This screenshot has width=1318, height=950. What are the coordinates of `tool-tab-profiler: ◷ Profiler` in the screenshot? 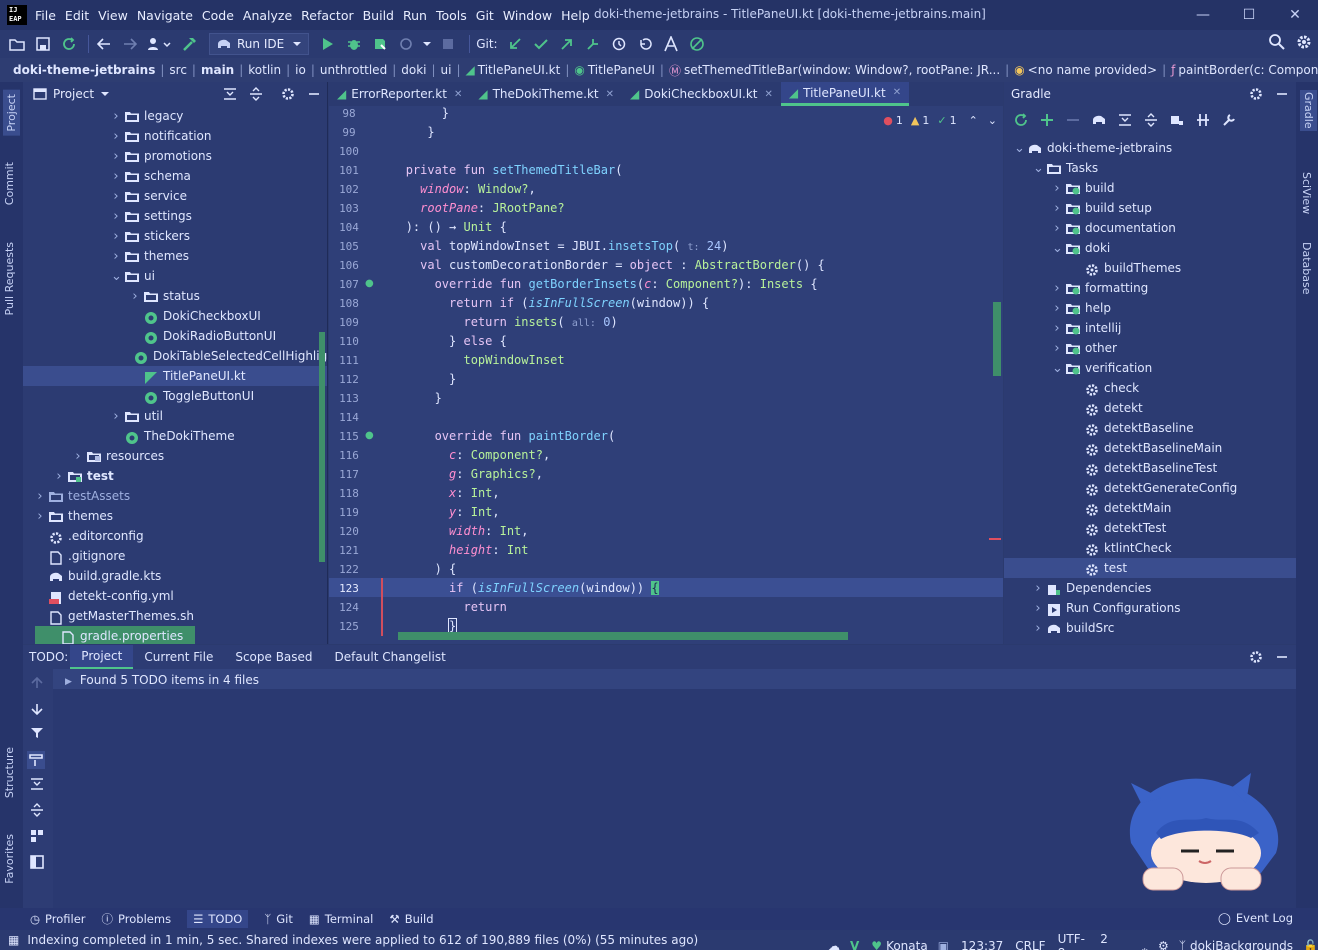 It's located at (58, 919).